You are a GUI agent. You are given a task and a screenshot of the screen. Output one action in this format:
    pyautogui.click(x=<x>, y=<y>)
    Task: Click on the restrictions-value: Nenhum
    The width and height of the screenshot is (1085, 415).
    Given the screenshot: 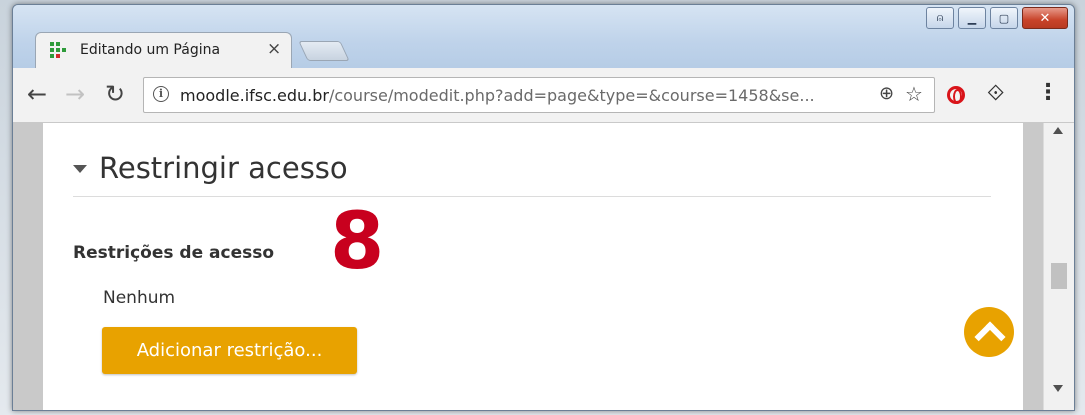 What is the action you would take?
    pyautogui.click(x=139, y=298)
    